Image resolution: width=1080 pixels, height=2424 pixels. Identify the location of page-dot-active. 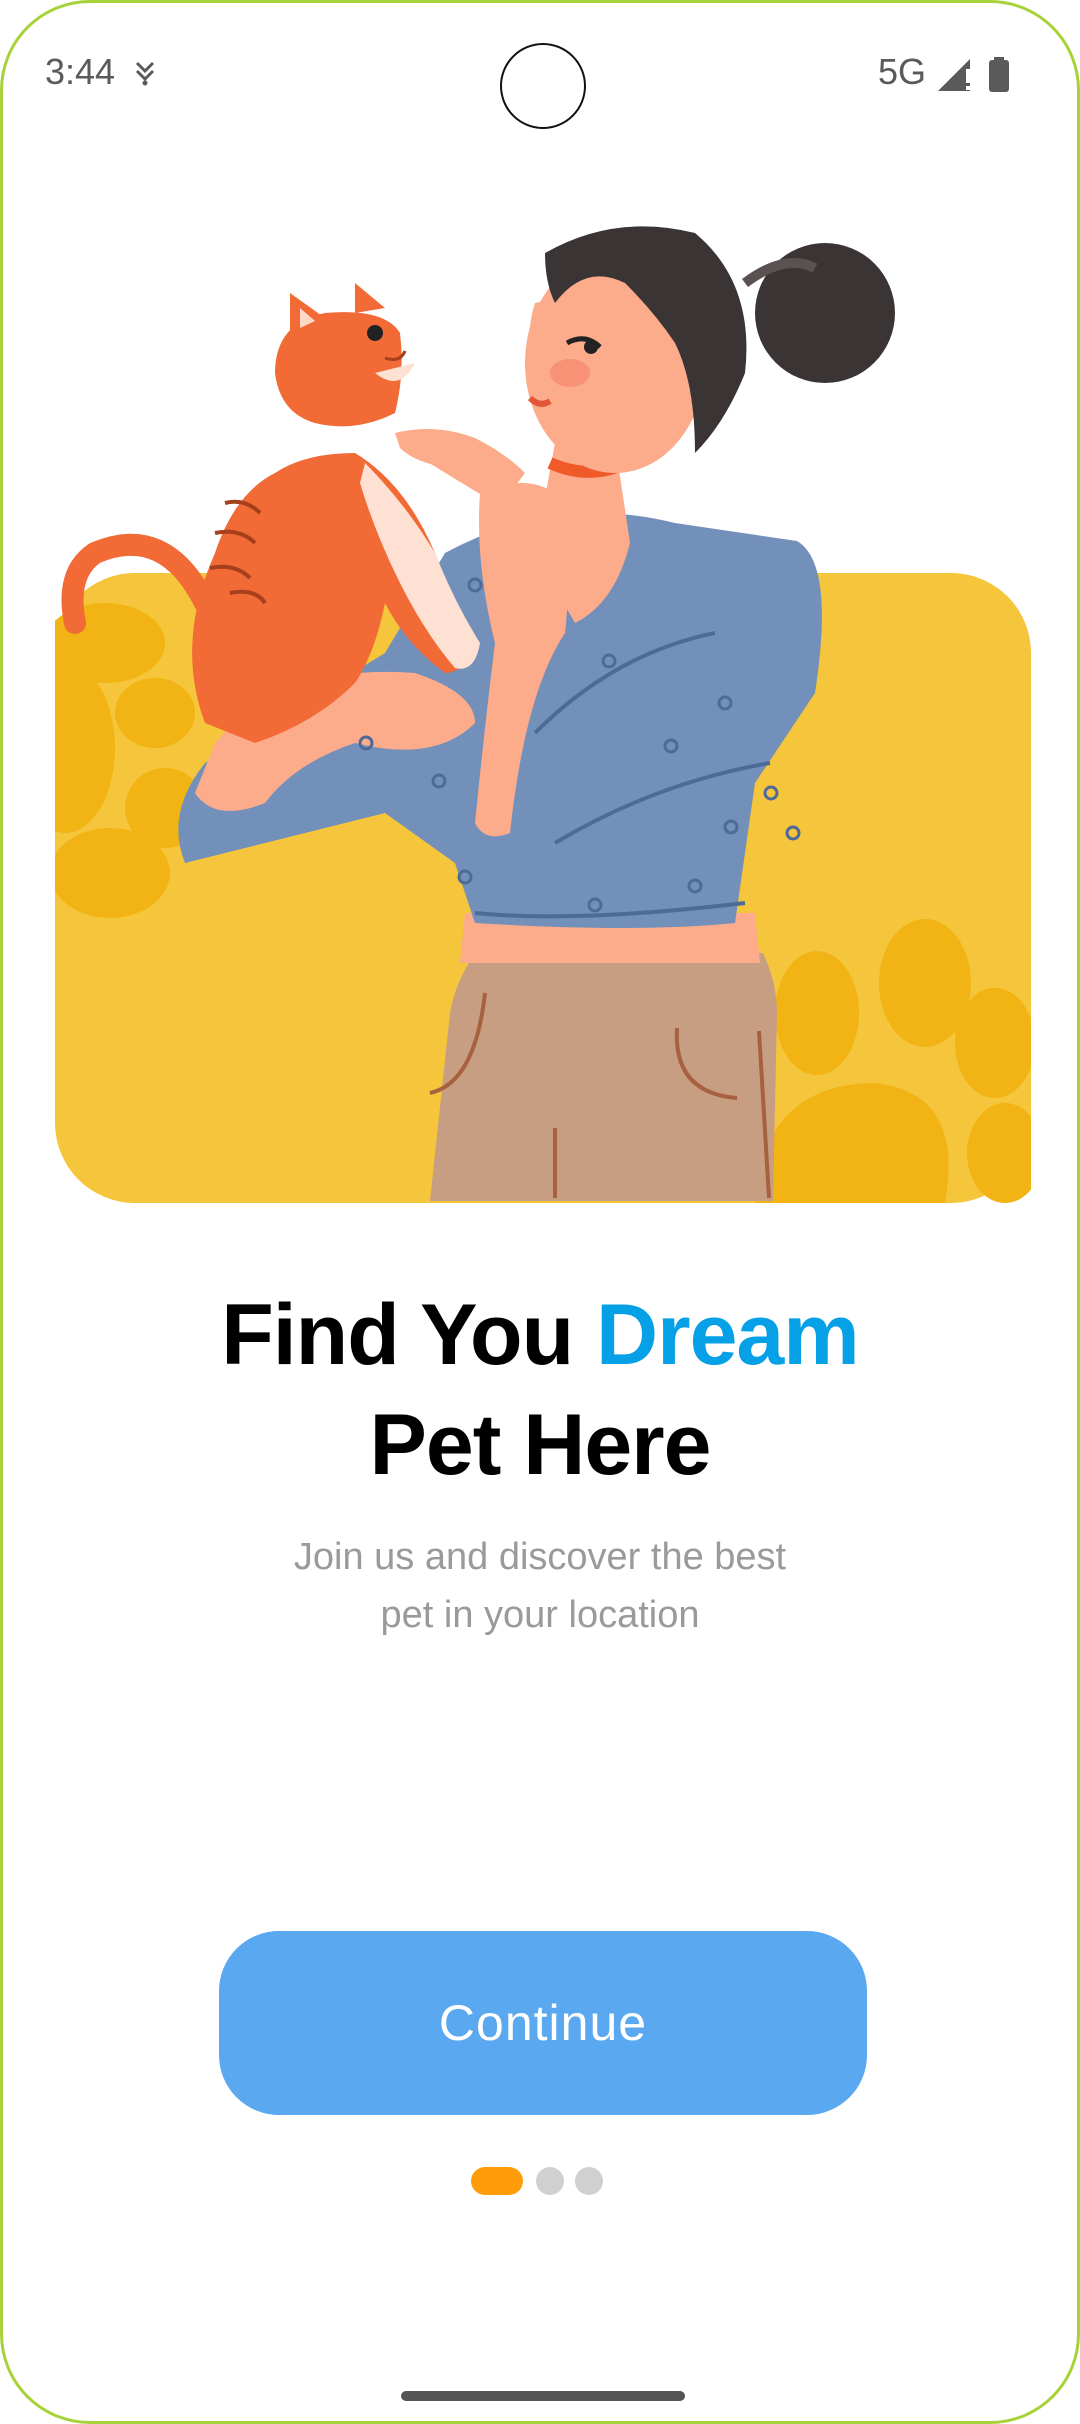
(497, 2181).